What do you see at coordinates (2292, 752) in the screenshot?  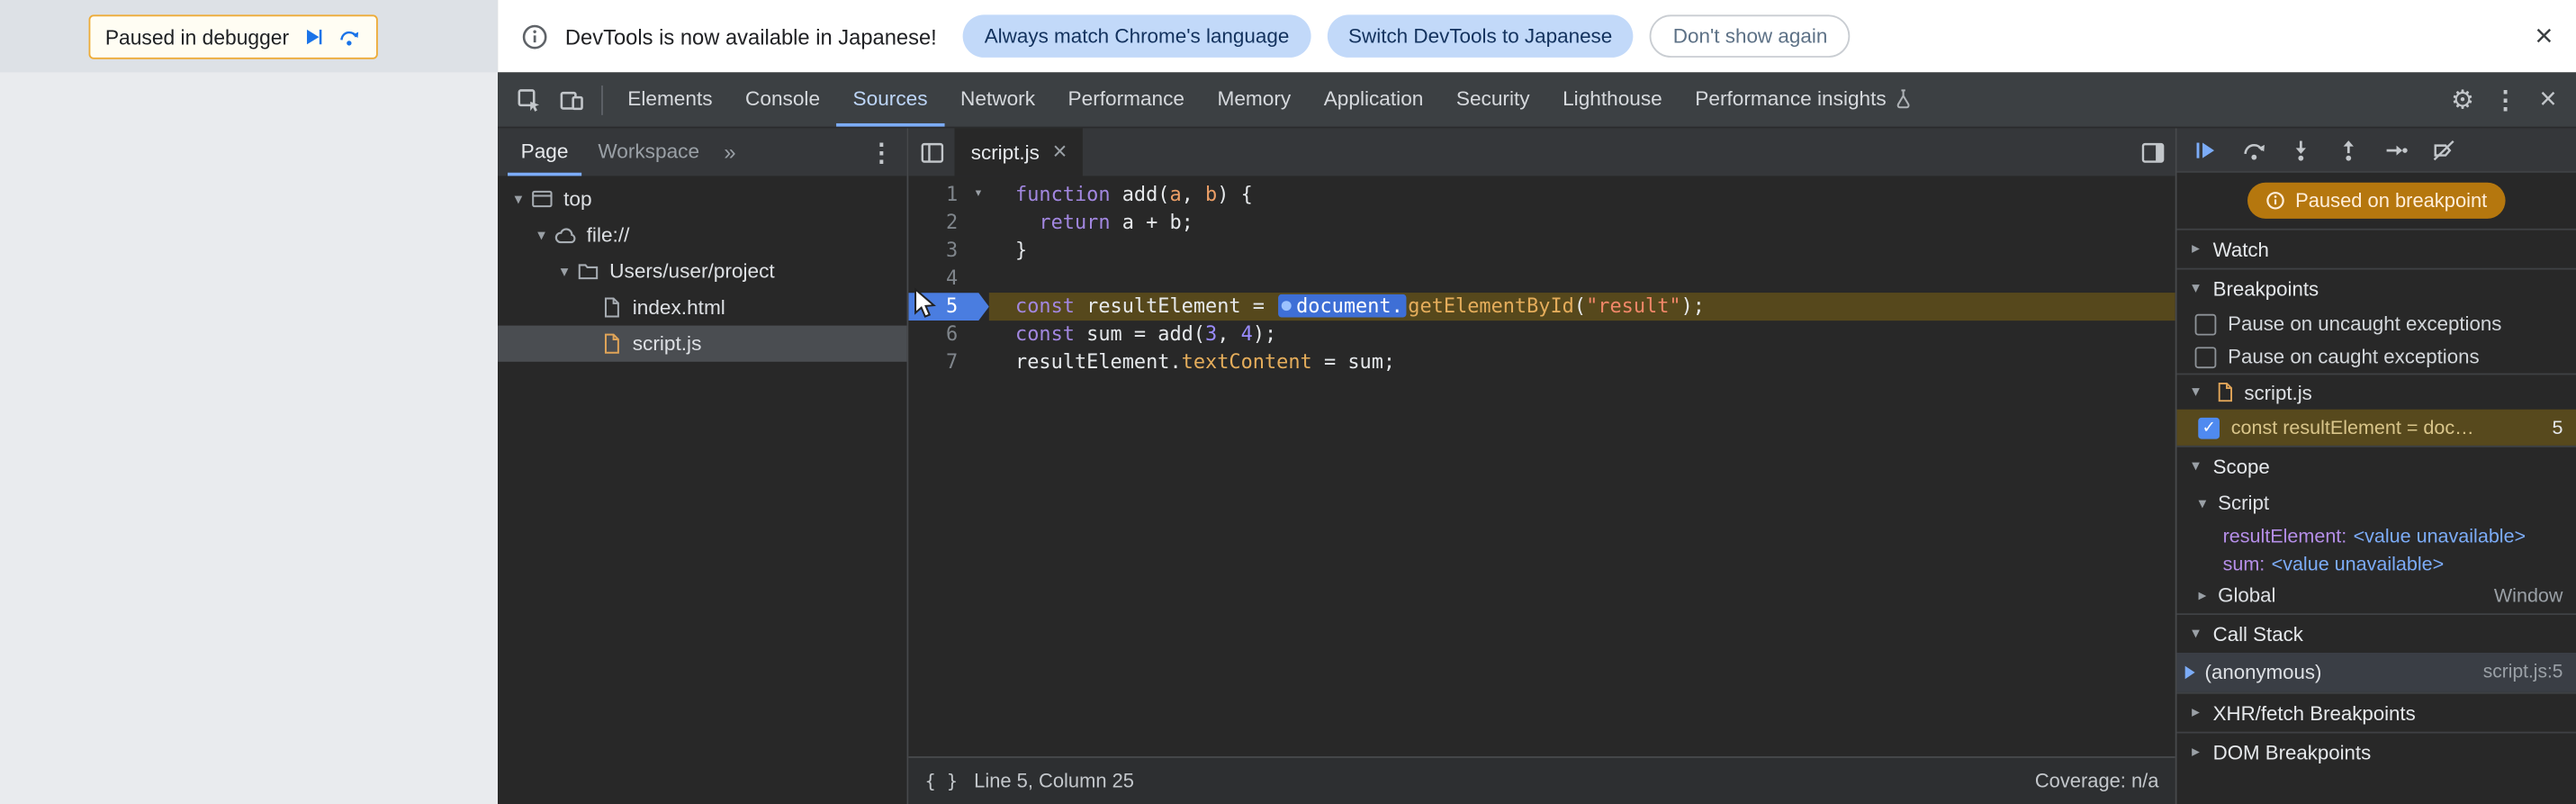 I see `section-label: DOM Breakpoints` at bounding box center [2292, 752].